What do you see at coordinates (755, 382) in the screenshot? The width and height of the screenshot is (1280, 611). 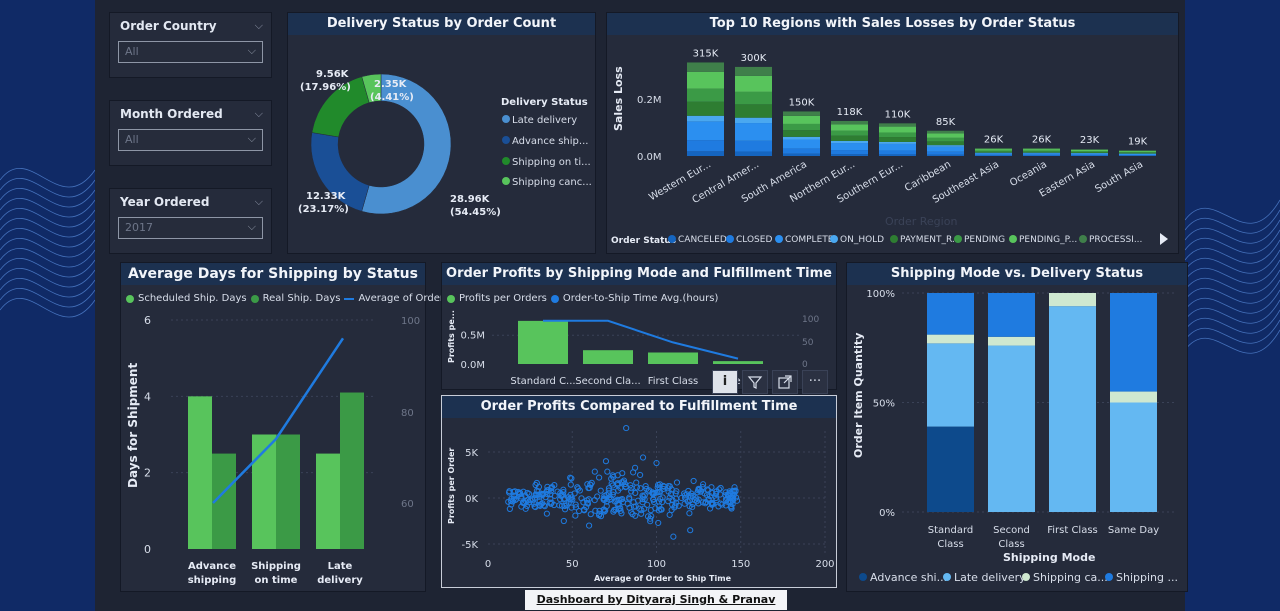 I see `filter-icon` at bounding box center [755, 382].